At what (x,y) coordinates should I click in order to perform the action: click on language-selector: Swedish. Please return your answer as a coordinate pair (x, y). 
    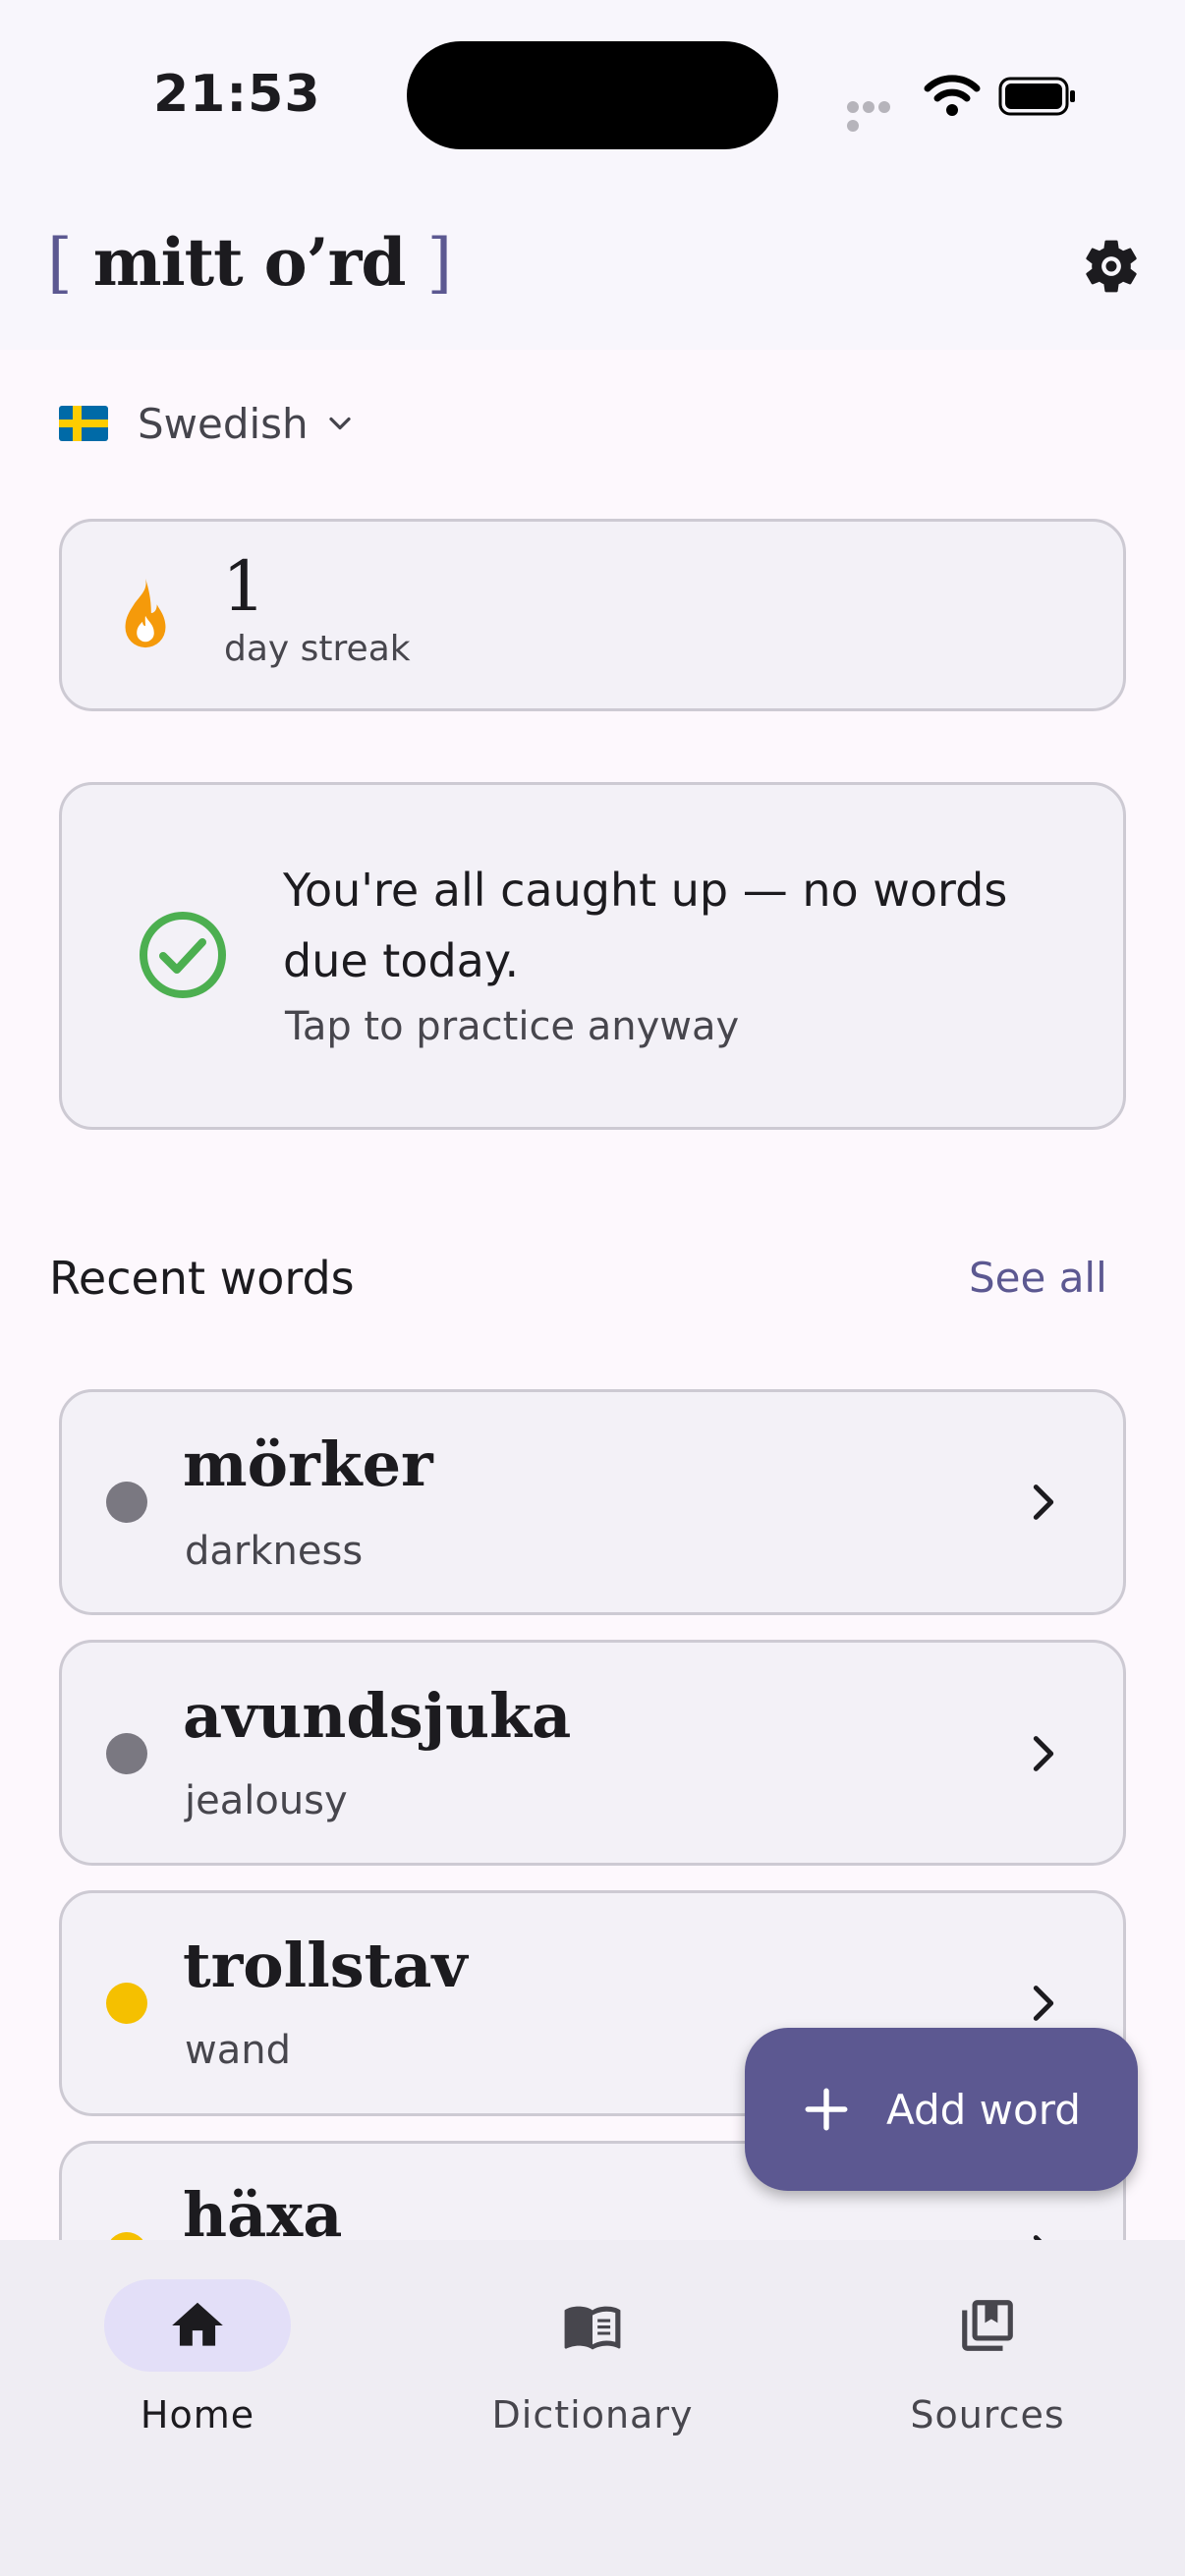
    Looking at the image, I should click on (209, 423).